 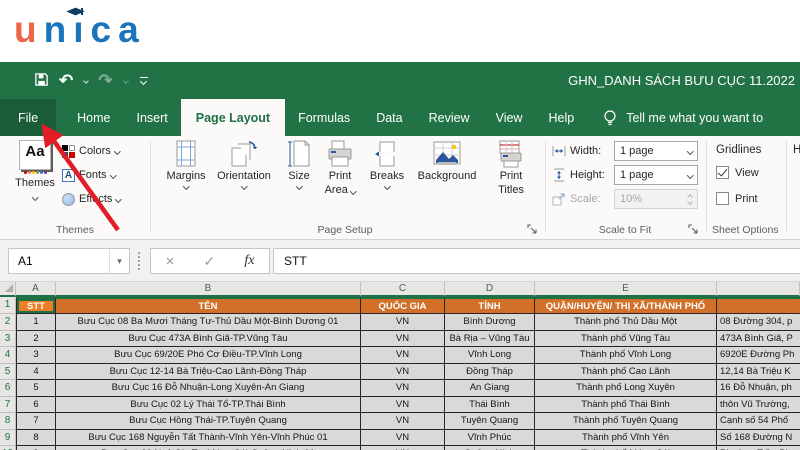 I want to click on effects-button: Effects, so click(x=92, y=199).